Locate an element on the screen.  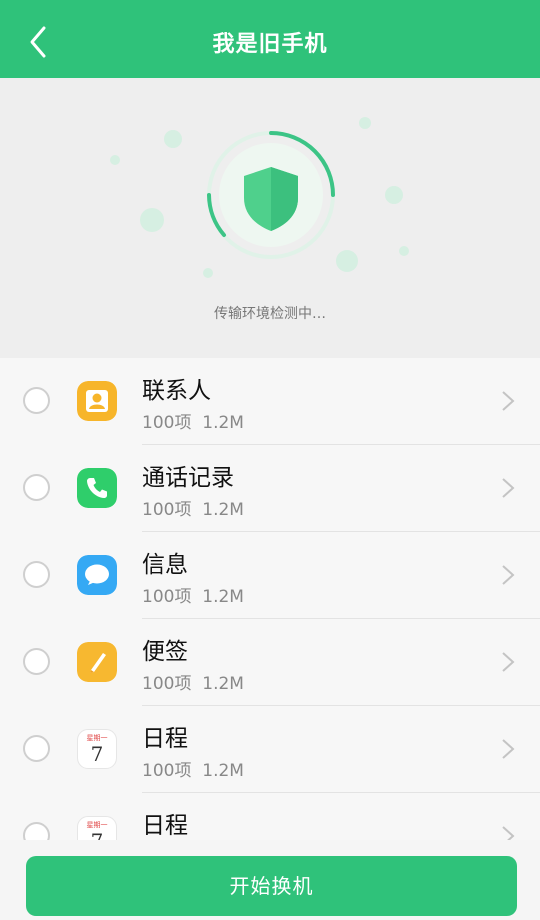
list-item-call-log: 通话记录 100项 1.2M is located at coordinates (270, 488).